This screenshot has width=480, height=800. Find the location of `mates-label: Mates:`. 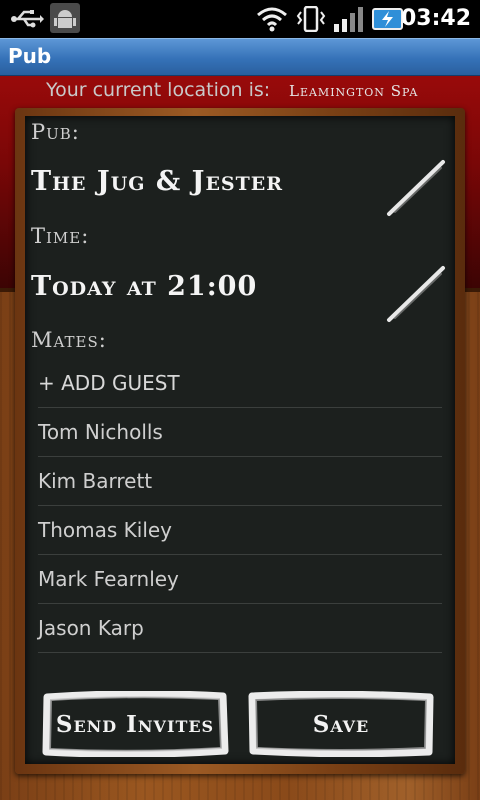

mates-label: Mates: is located at coordinates (69, 340).